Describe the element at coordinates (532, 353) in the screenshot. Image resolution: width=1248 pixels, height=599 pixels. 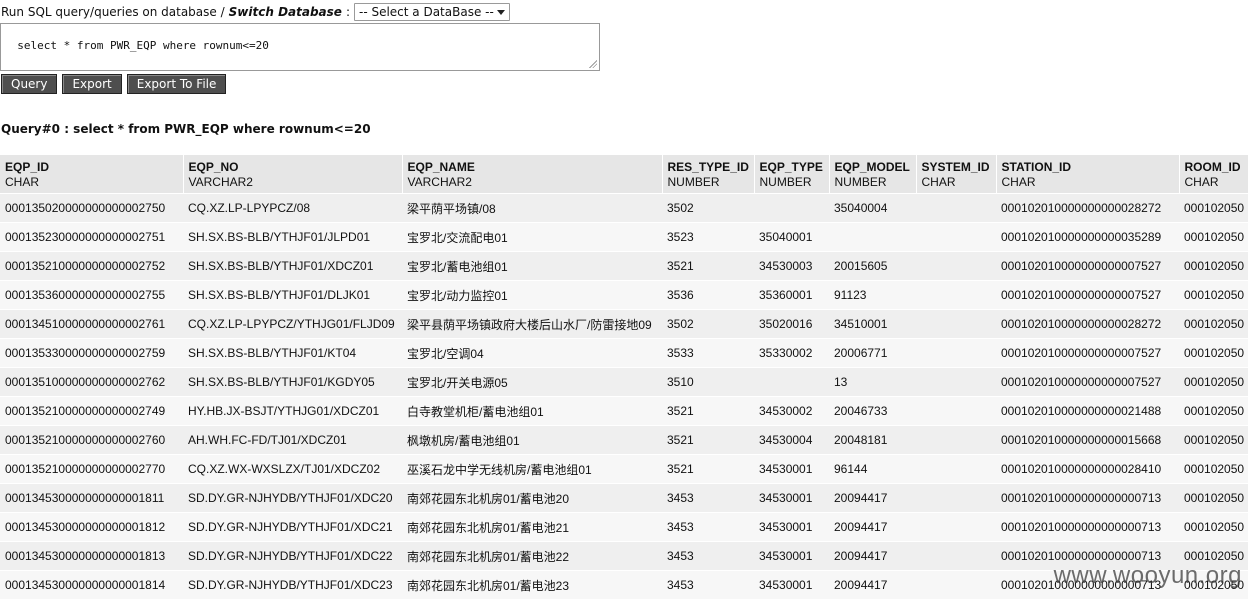
I see `table-cell: 宝罗北/空调04` at that location.